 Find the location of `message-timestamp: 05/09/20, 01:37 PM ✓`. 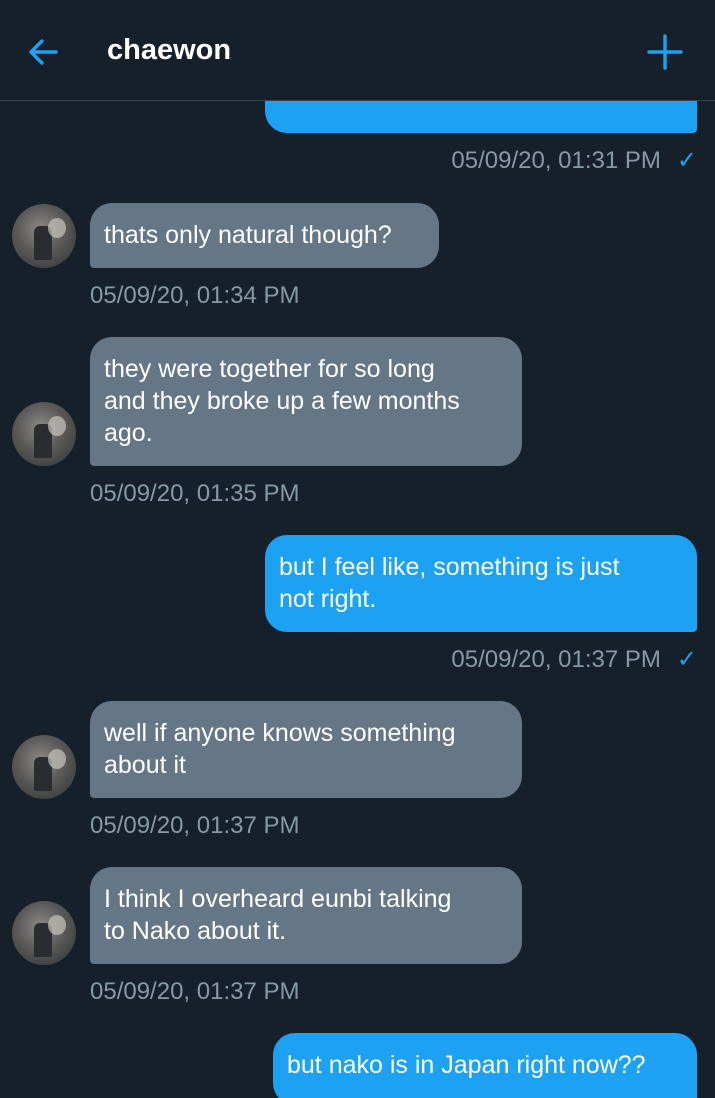

message-timestamp: 05/09/20, 01:37 PM ✓ is located at coordinates (574, 659).